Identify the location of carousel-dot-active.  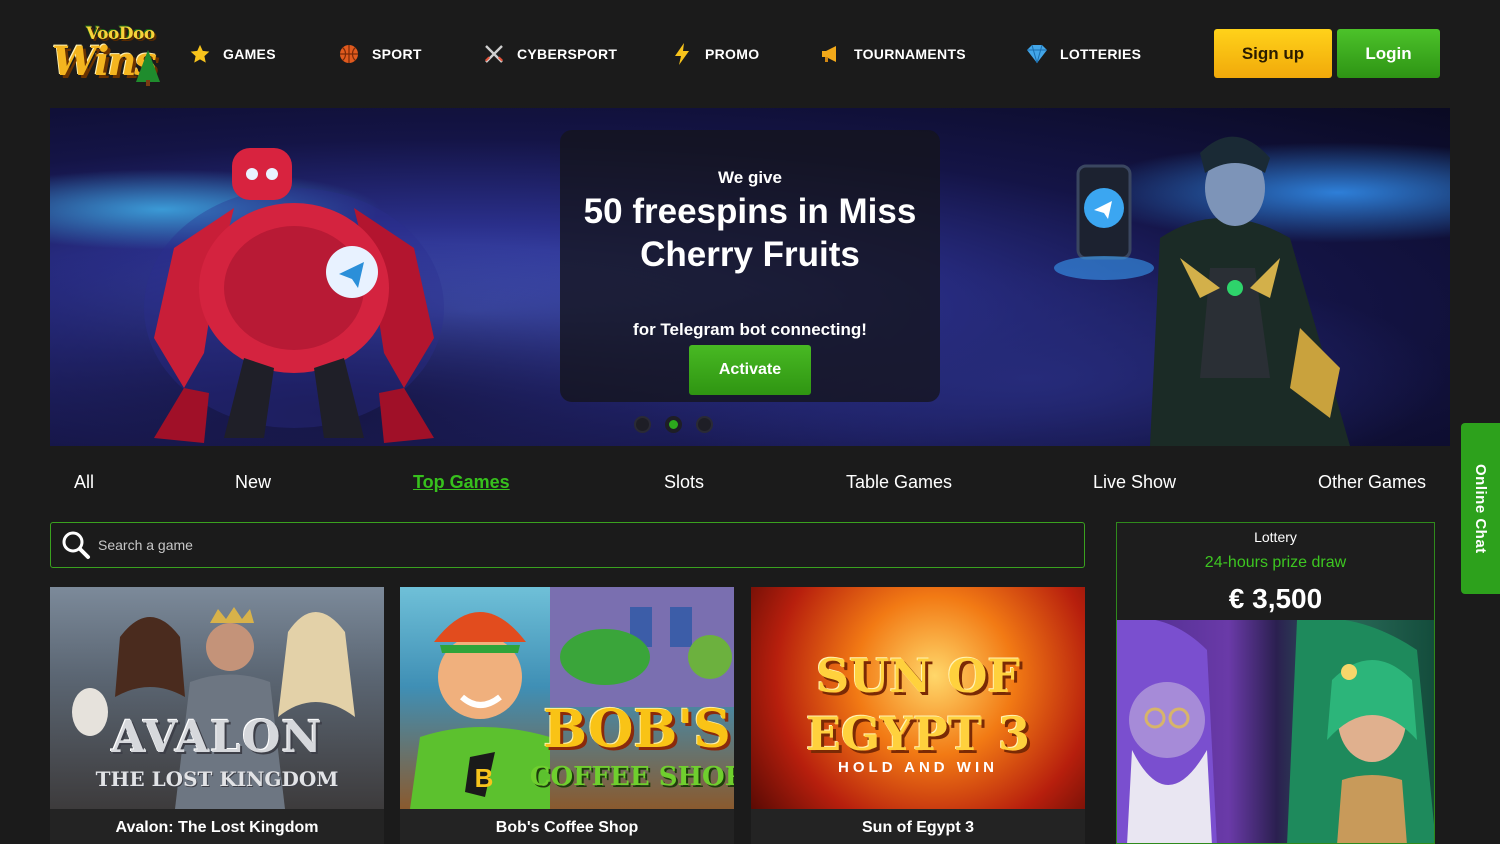
(673, 424).